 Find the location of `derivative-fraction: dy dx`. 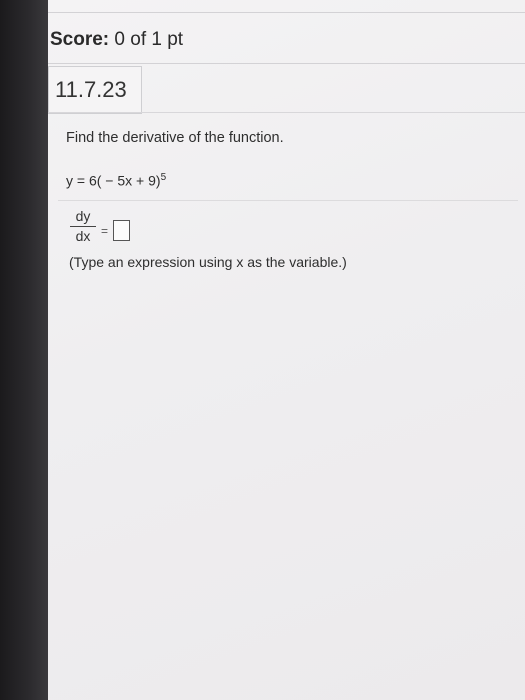

derivative-fraction: dy dx is located at coordinates (83, 226).